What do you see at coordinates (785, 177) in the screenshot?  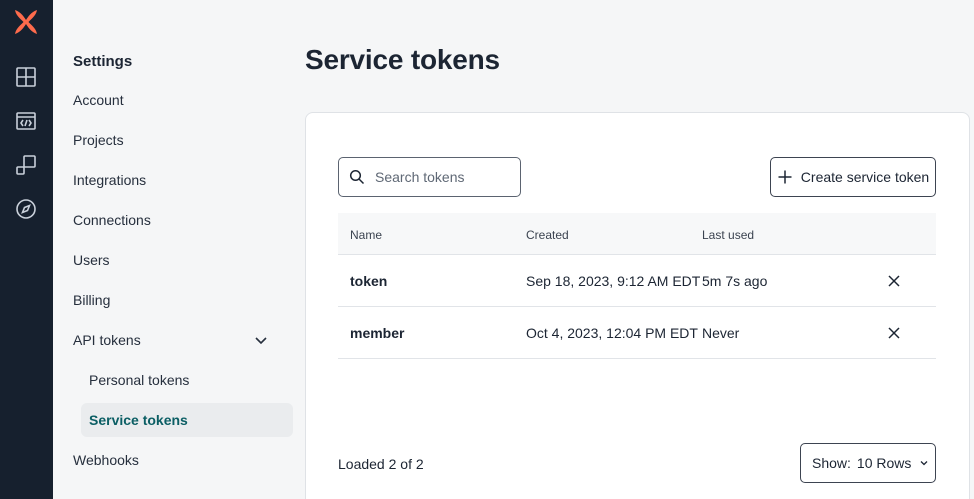 I see `plus-icon` at bounding box center [785, 177].